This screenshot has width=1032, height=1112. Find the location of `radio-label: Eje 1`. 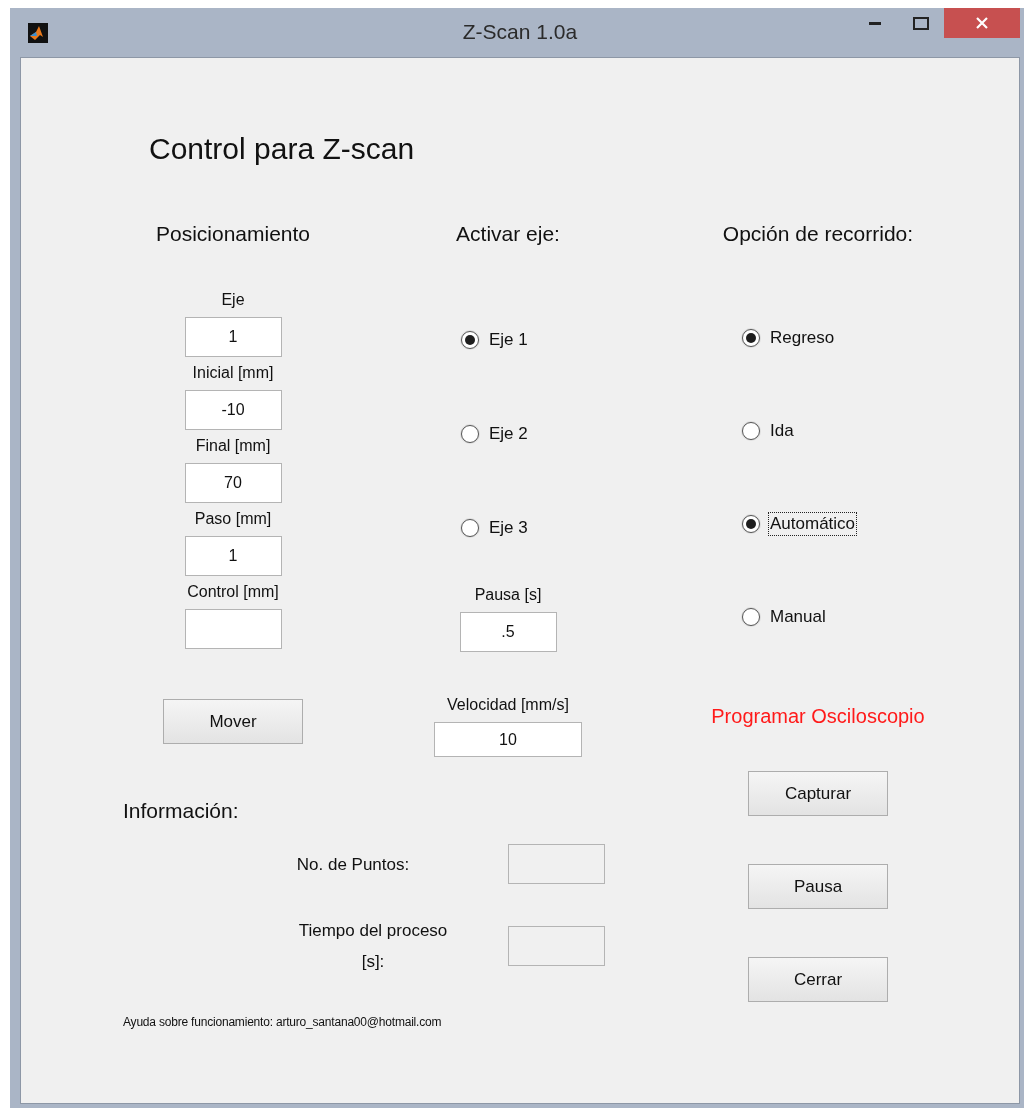

radio-label: Eje 1 is located at coordinates (508, 340).